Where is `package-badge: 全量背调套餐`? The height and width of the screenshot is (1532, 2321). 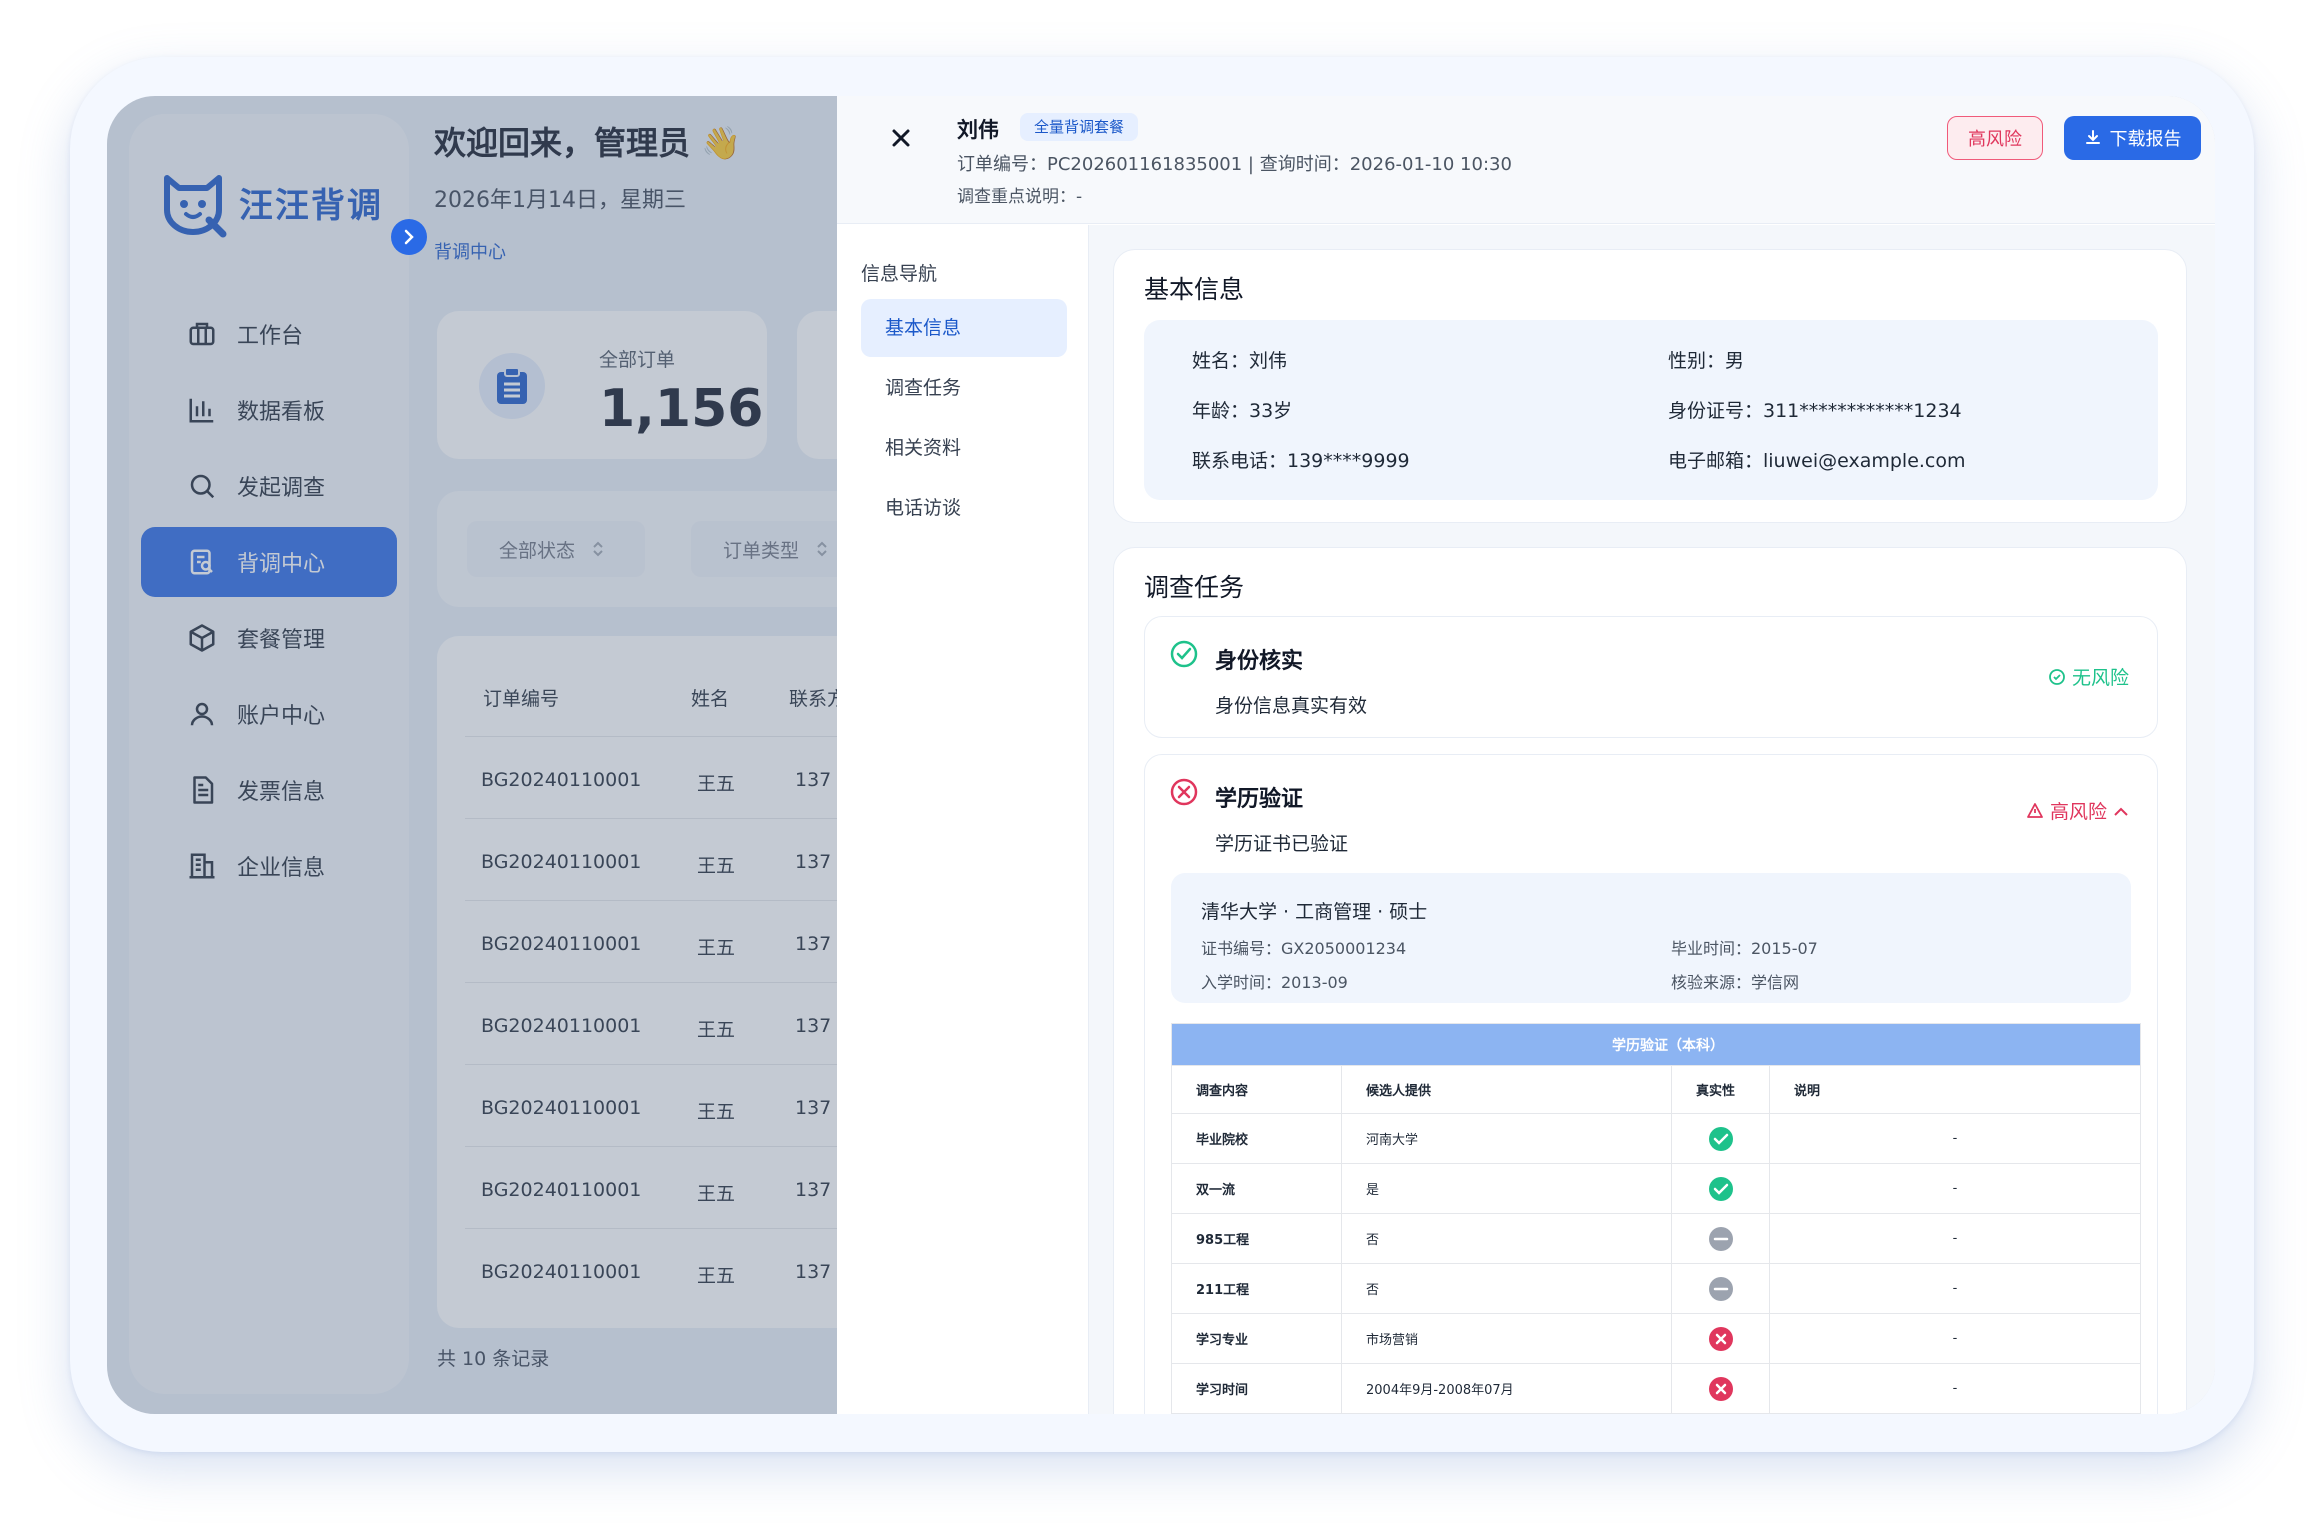
package-badge: 全量背调套餐 is located at coordinates (1079, 127).